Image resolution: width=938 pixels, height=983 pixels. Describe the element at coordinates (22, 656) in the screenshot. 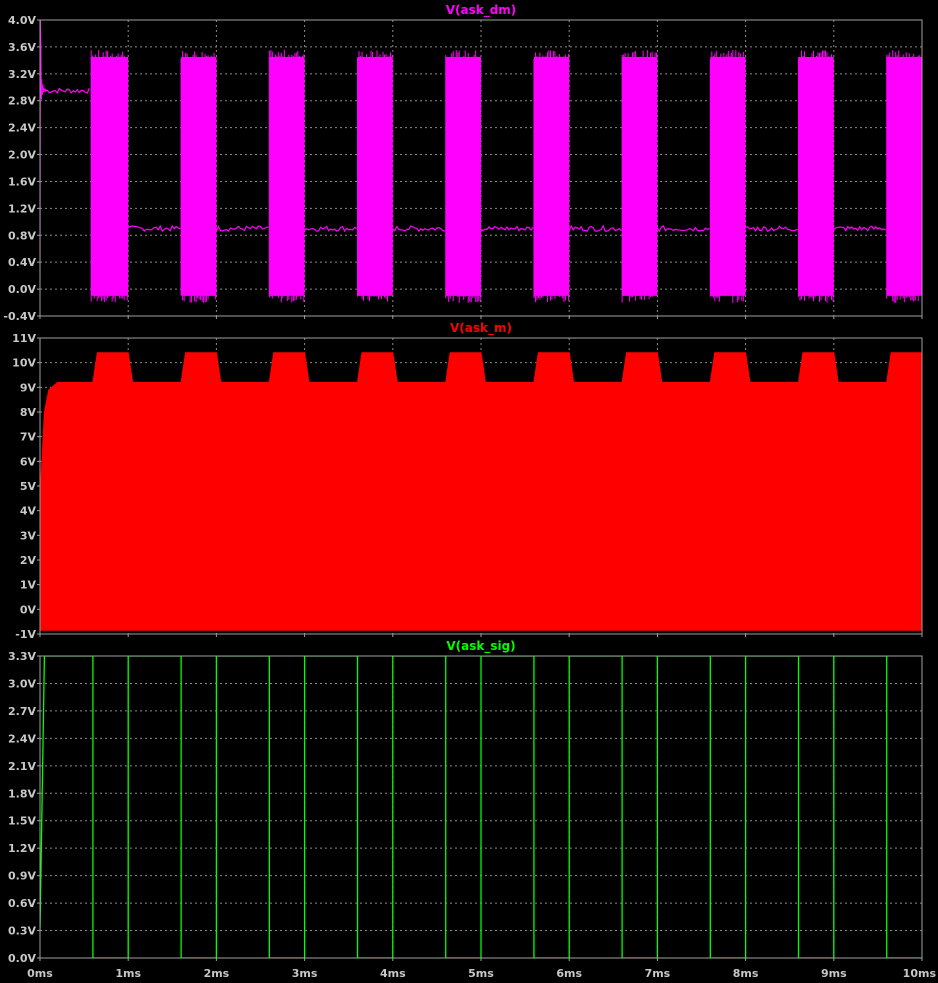

I see `y-tick-label: 3.3V` at that location.